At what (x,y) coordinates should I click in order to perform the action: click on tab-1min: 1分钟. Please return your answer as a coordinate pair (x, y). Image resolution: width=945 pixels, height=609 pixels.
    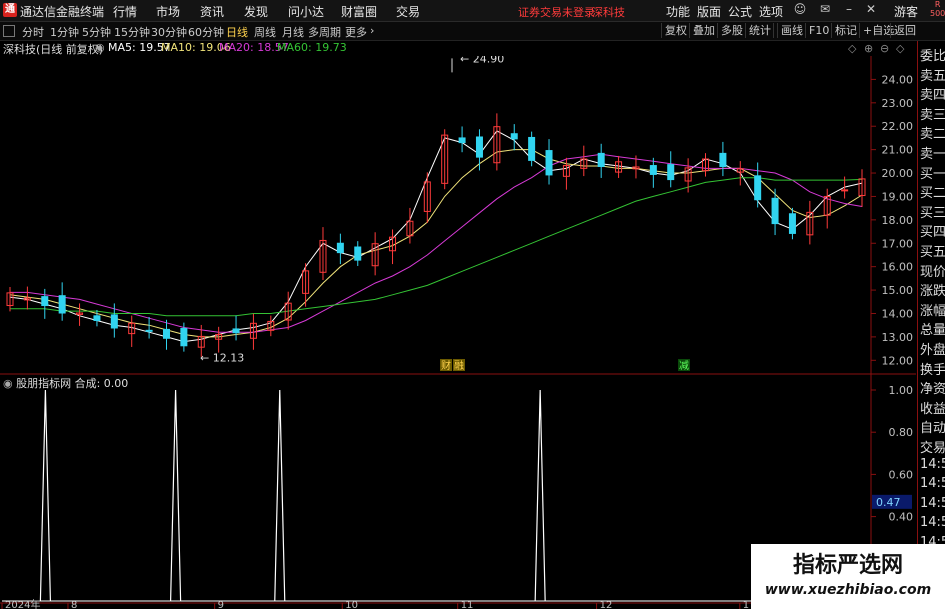
    Looking at the image, I should click on (64, 32).